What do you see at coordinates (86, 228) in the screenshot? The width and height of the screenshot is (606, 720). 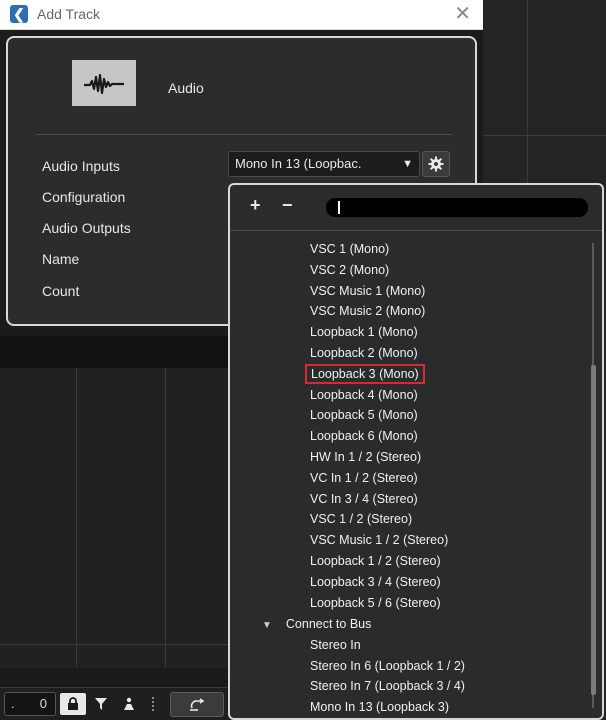 I see `audio-outputs-label: Audio Outputs` at bounding box center [86, 228].